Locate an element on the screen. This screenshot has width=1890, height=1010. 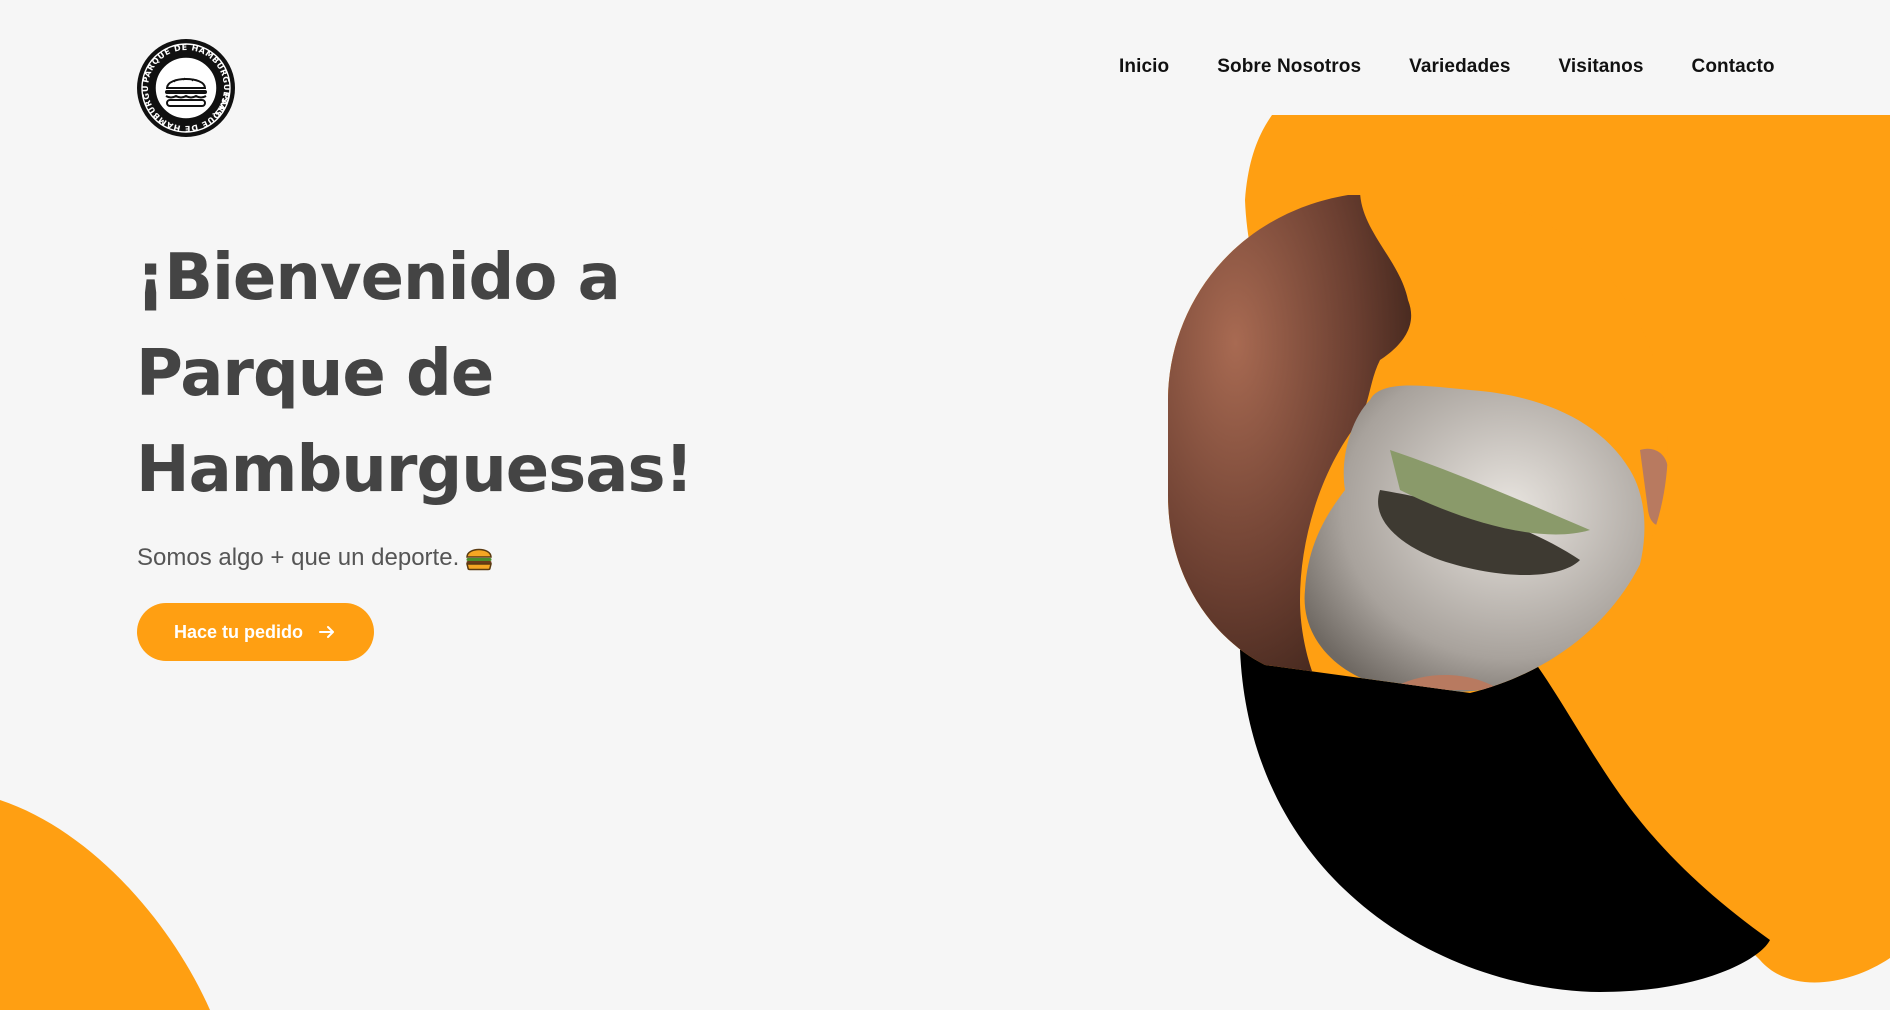
nav-link-visitanos: Visitanos is located at coordinates (1600, 67).